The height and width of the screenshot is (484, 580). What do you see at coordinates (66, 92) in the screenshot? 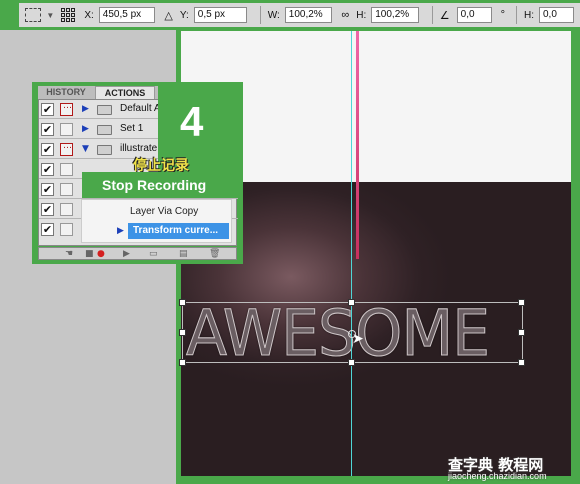
I see `tab-history: HISTORY` at bounding box center [66, 92].